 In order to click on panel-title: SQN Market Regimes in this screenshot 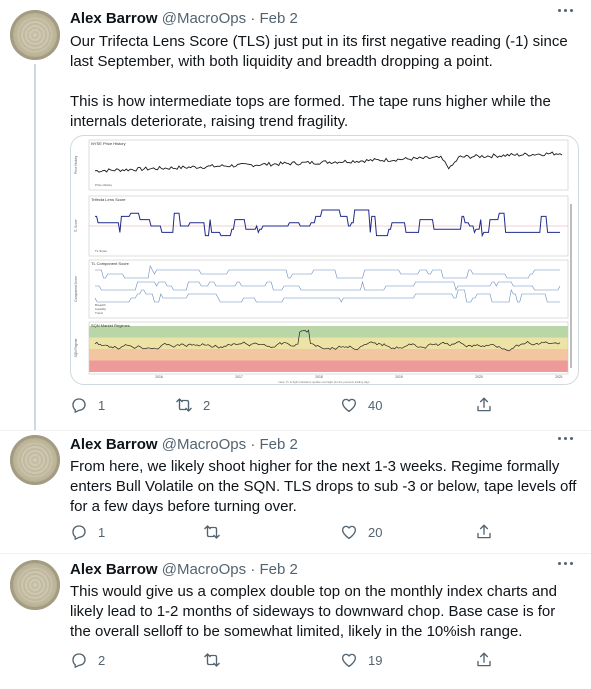, I will do `click(110, 325)`.